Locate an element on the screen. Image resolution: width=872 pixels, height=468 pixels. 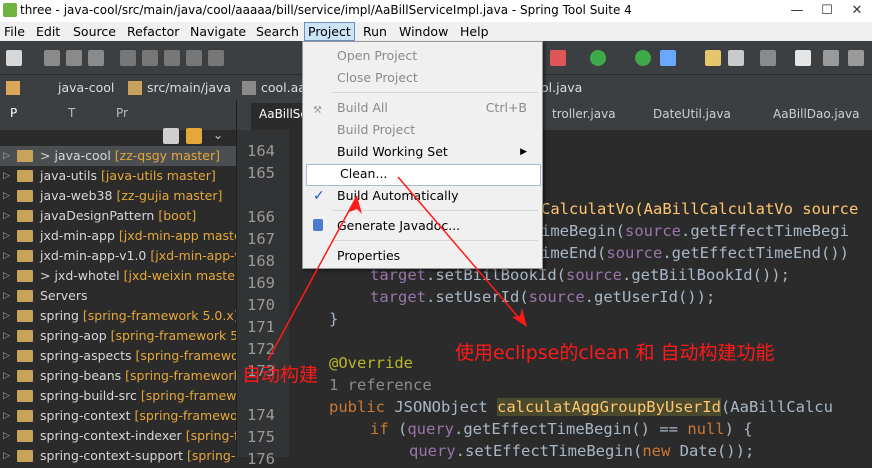
arrow-left-line is located at coordinates (312, 278).